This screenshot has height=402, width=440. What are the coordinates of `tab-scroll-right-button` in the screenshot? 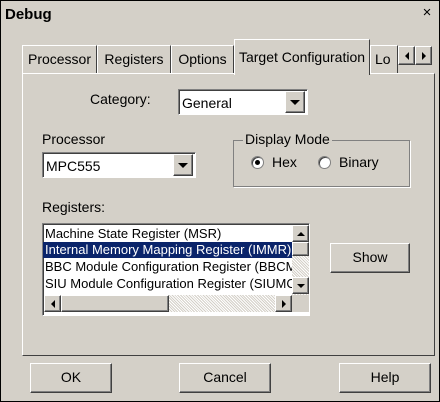 It's located at (423, 55).